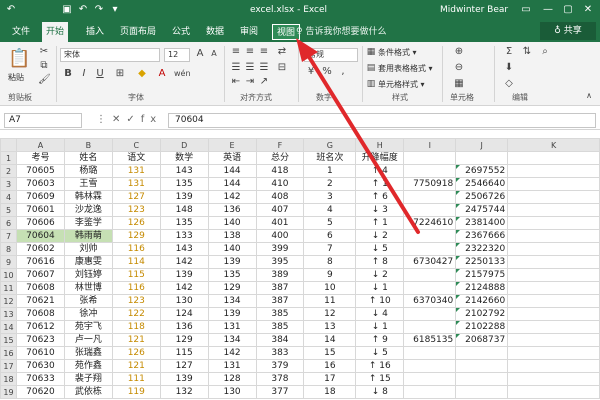 The width and height of the screenshot is (600, 400). What do you see at coordinates (88, 301) in the screenshot?
I see `cell: 张希` at bounding box center [88, 301].